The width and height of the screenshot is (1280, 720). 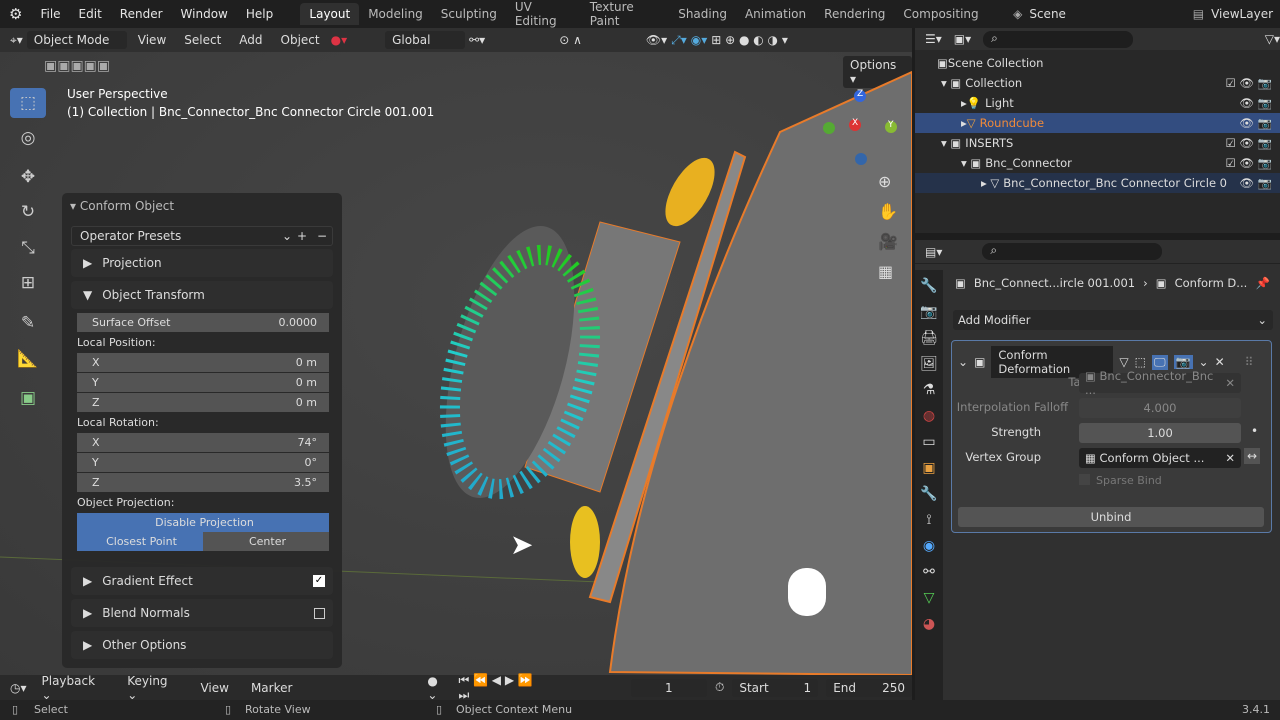 What do you see at coordinates (929, 416) in the screenshot?
I see `world-tab-icon: ◍` at bounding box center [929, 416].